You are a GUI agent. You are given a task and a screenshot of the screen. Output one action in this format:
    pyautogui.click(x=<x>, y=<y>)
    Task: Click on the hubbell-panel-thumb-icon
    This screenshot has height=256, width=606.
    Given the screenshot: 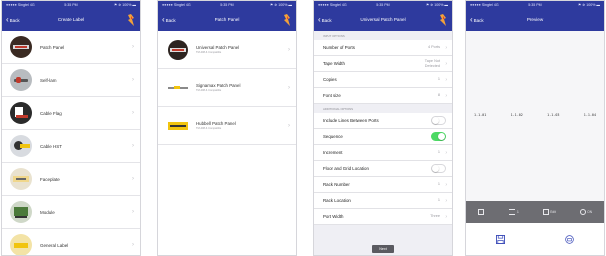 What is the action you would take?
    pyautogui.click(x=178, y=126)
    